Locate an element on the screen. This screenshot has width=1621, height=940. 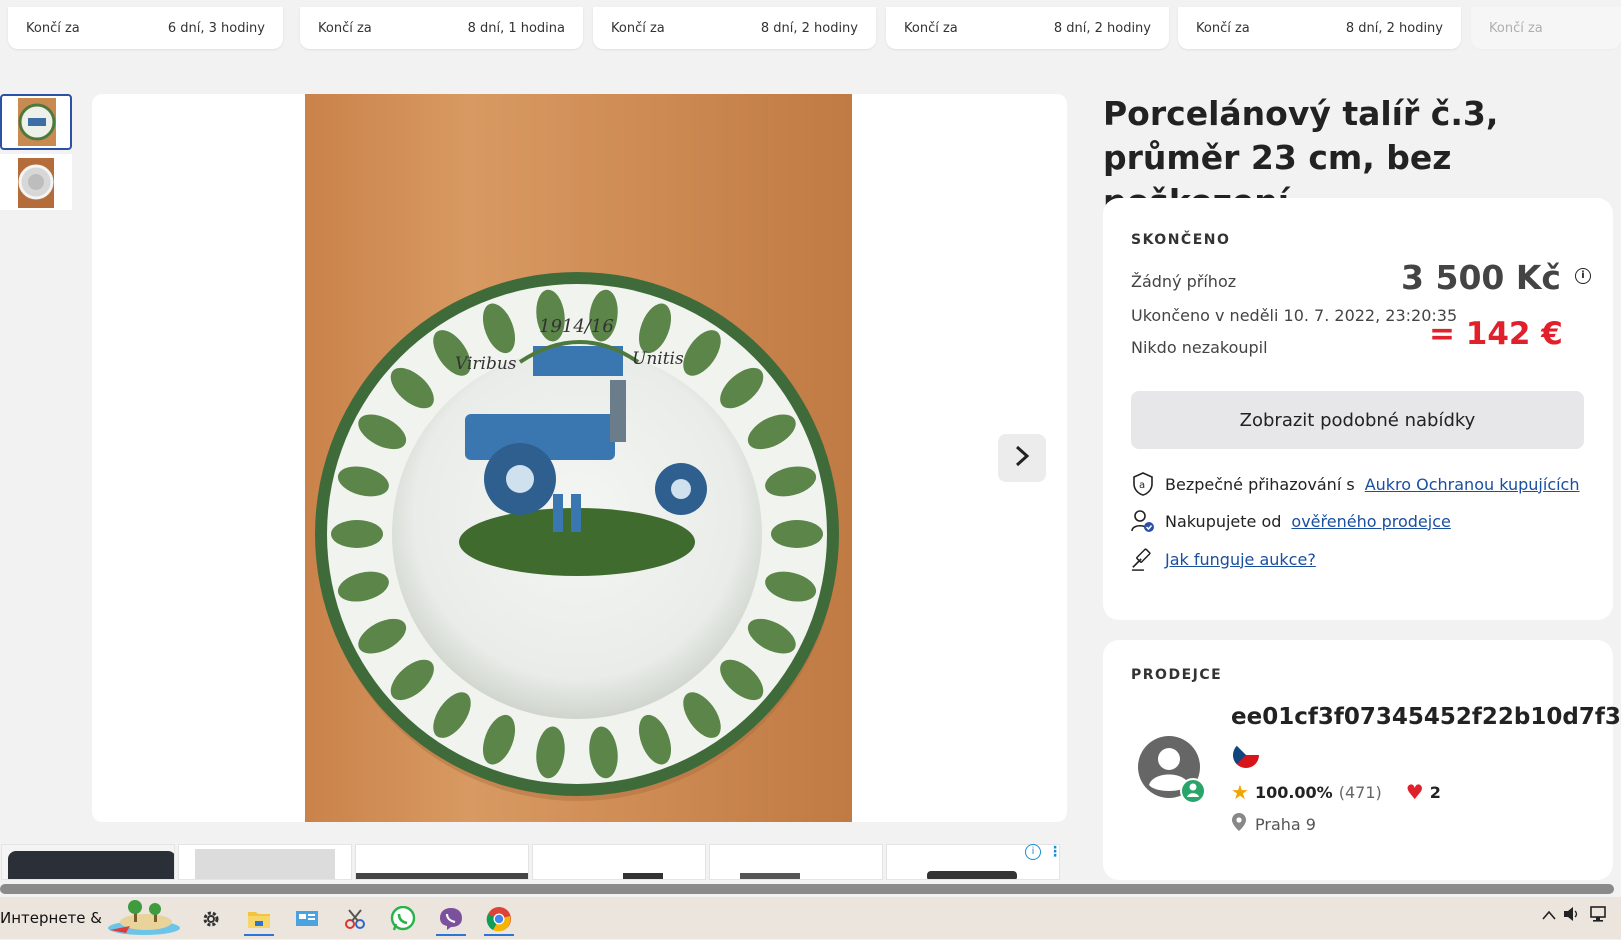
seller-name: ee01cf3f07345452f22b10d7f39a31 is located at coordinates (1426, 717).